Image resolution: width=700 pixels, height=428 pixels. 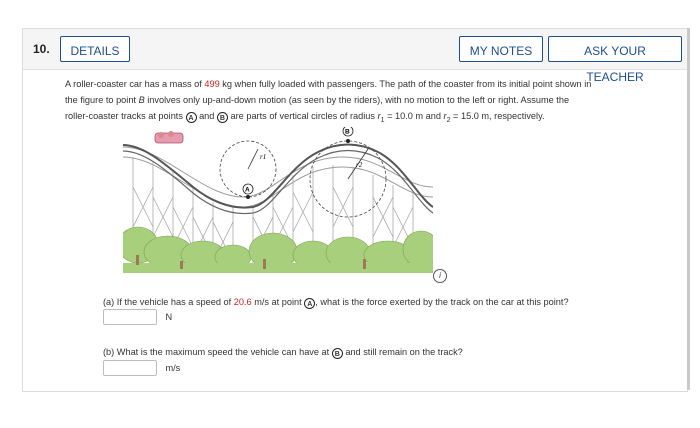 I want to click on part-a-answer-row: N, so click(x=138, y=316).